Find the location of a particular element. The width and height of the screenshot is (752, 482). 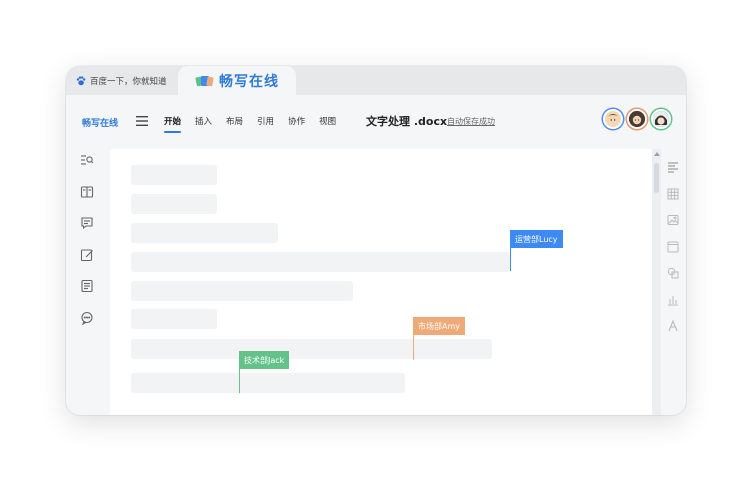

tab-changxie-title: 畅写在线 is located at coordinates (249, 81).